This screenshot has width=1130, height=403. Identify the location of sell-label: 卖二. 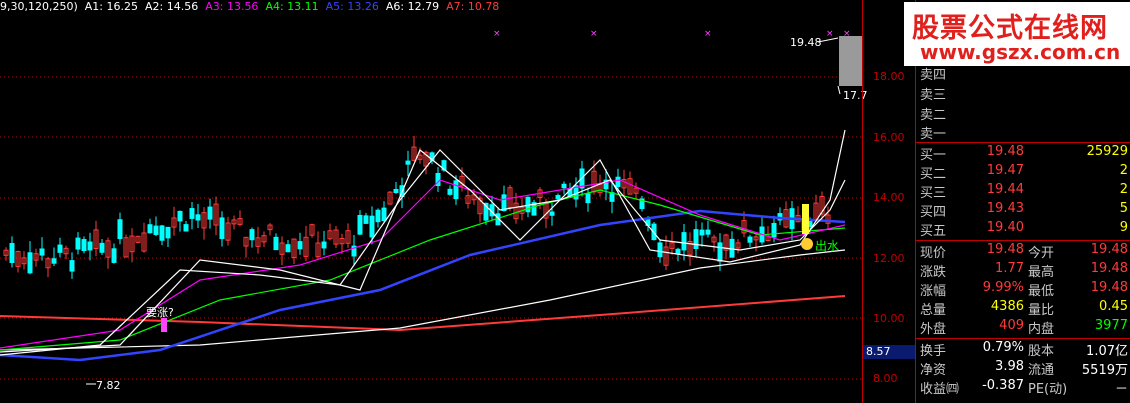
(933, 115).